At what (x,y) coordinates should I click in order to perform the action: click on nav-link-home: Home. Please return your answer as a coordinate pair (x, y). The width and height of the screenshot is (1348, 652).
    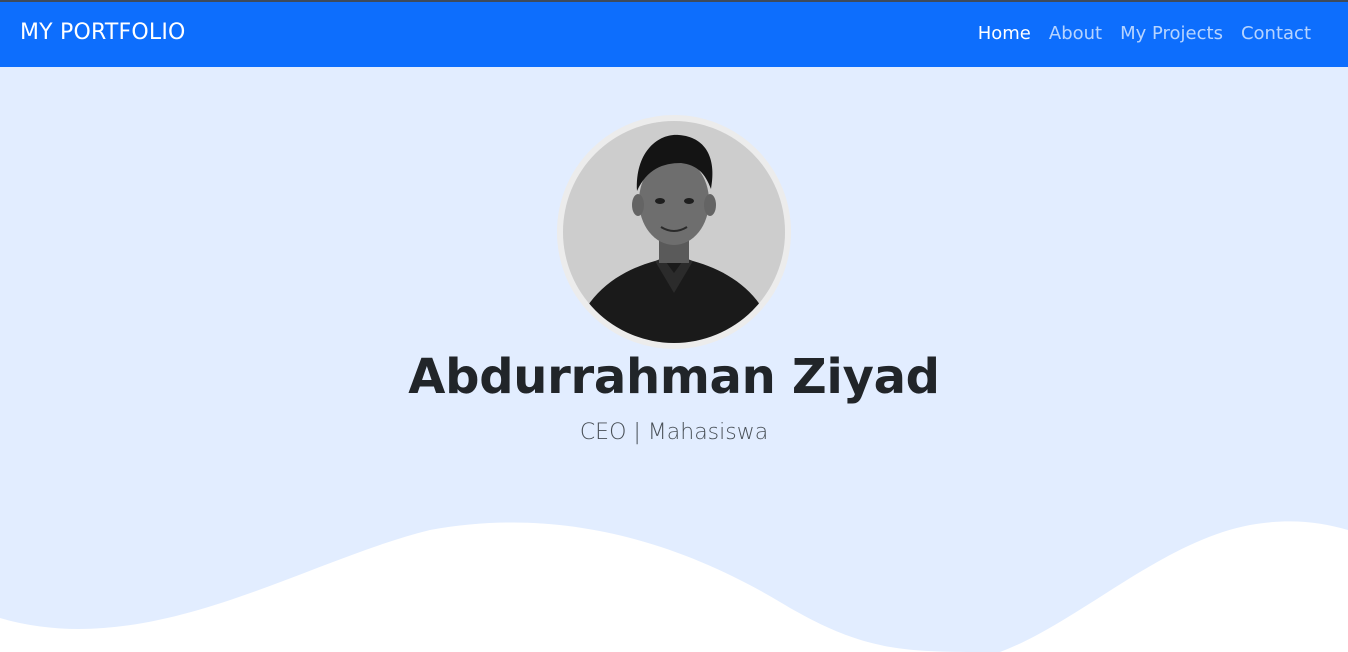
    Looking at the image, I should click on (1004, 33).